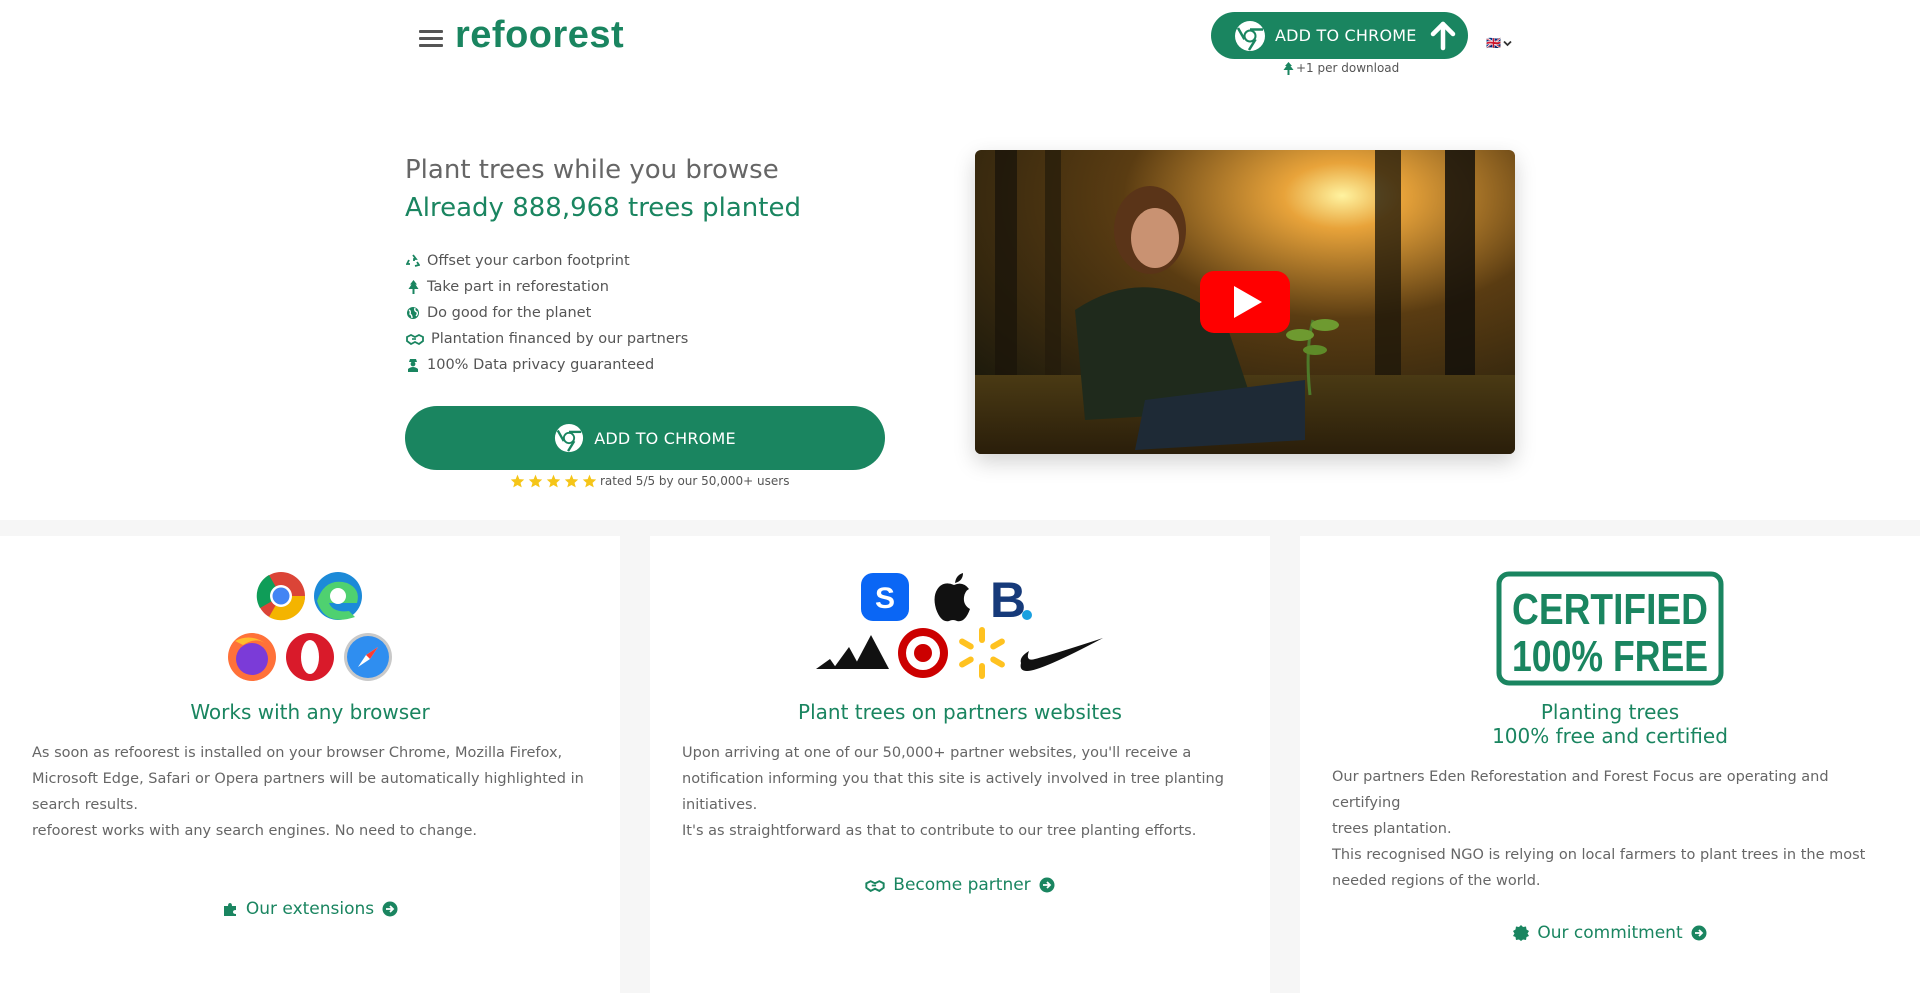 This screenshot has height=993, width=1920. I want to click on feature-label: Offset your carbon footprint, so click(528, 261).